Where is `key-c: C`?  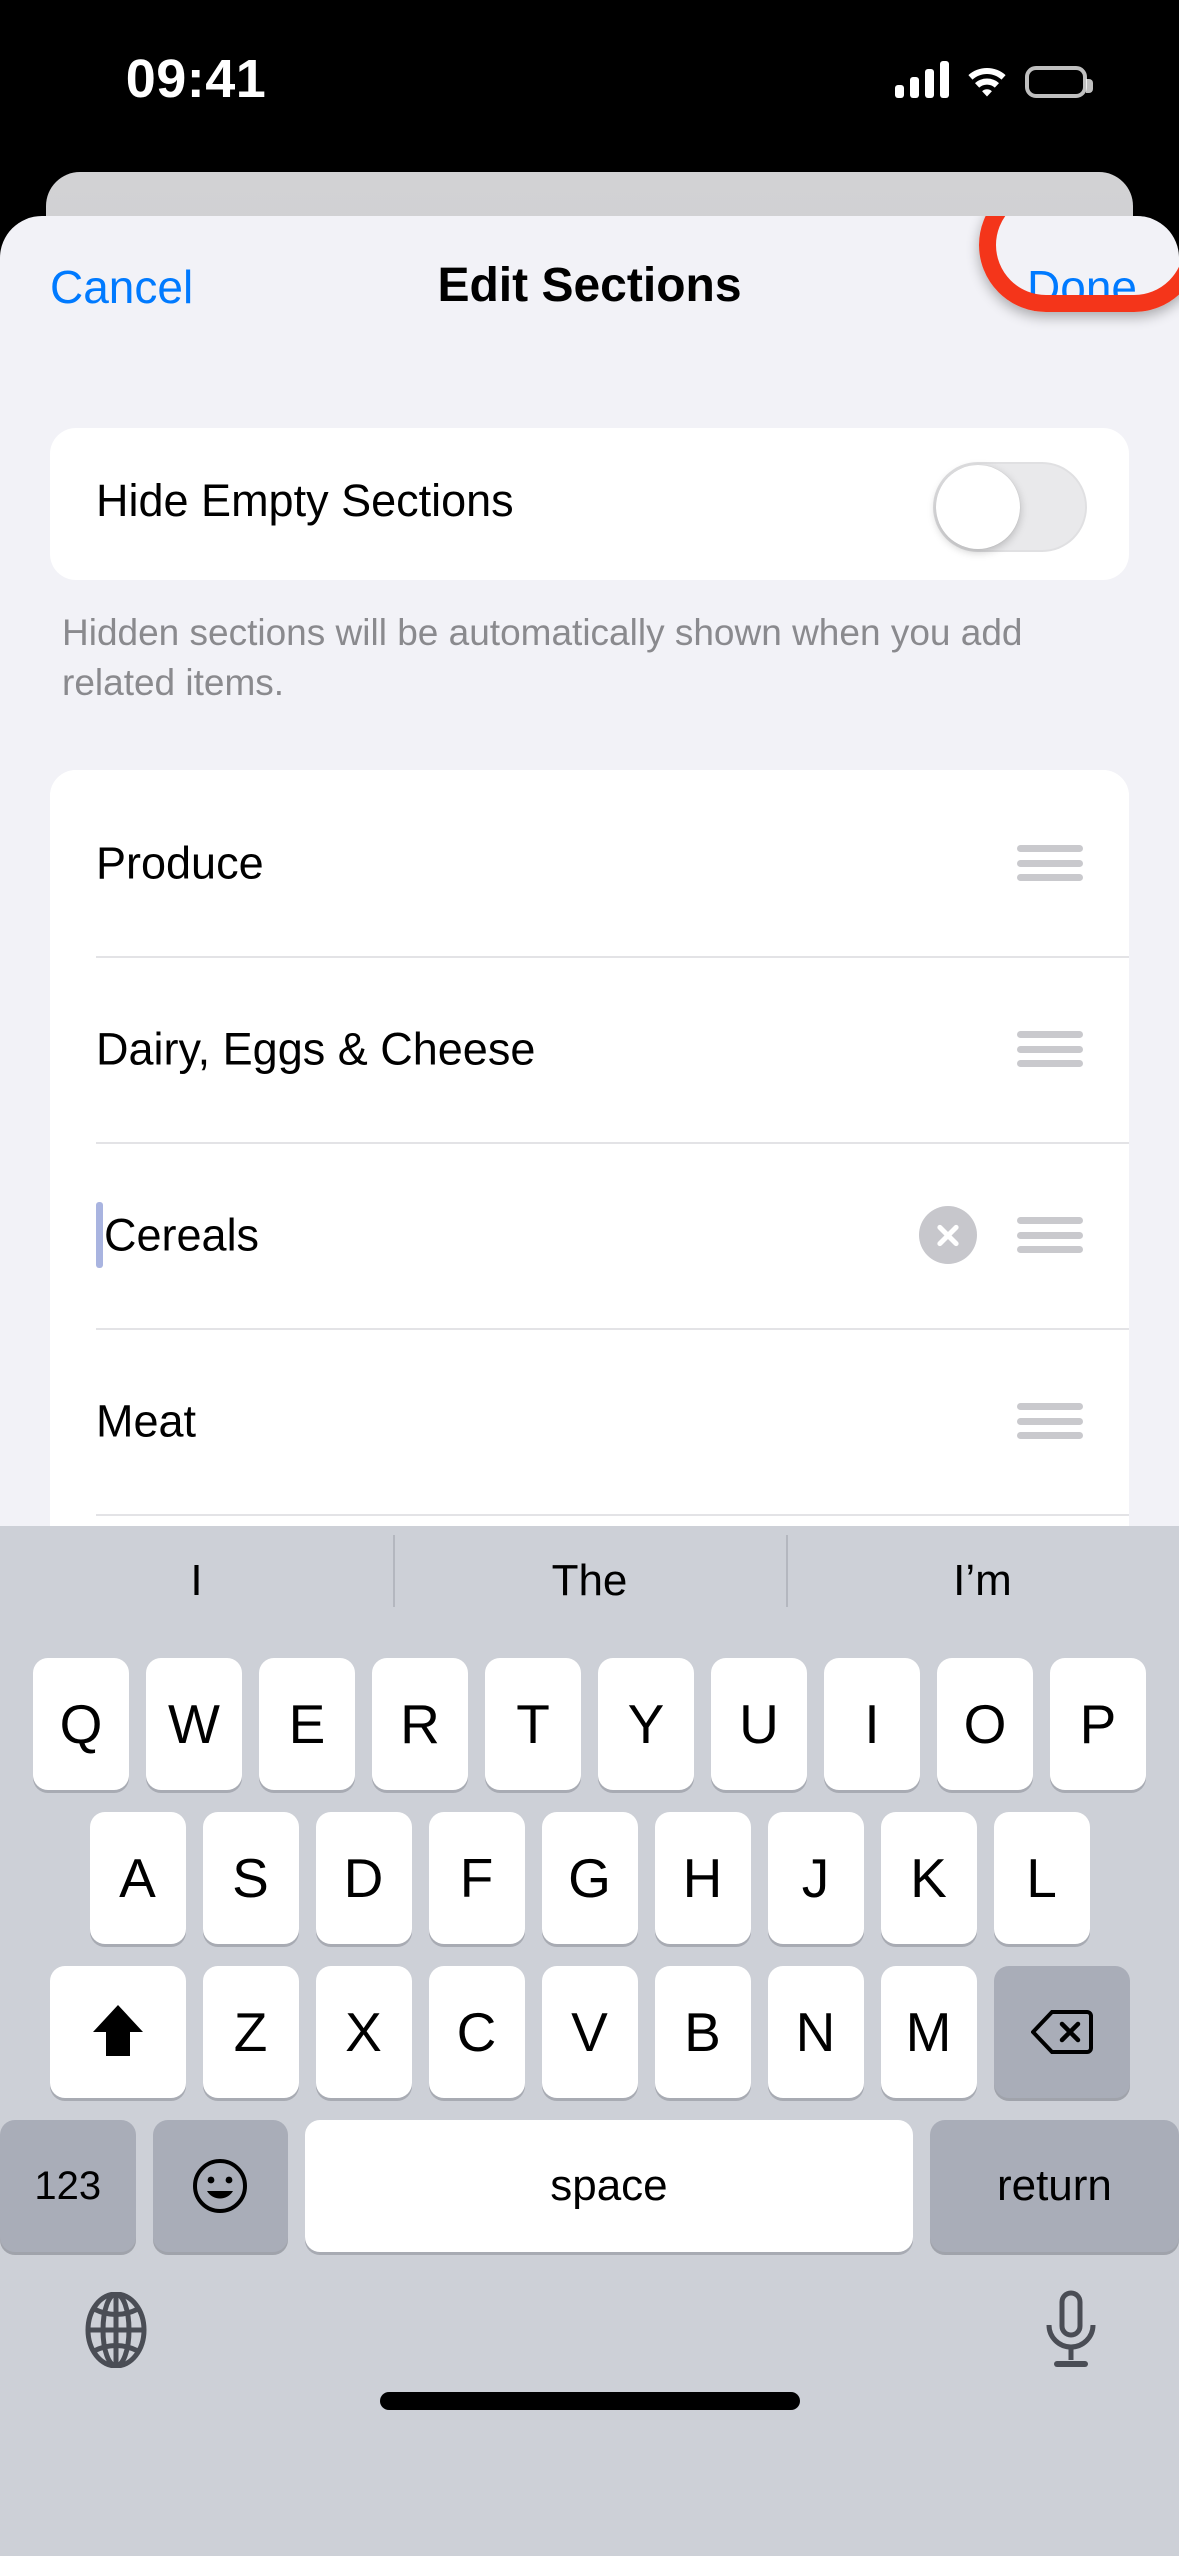
key-c: C is located at coordinates (476, 2032).